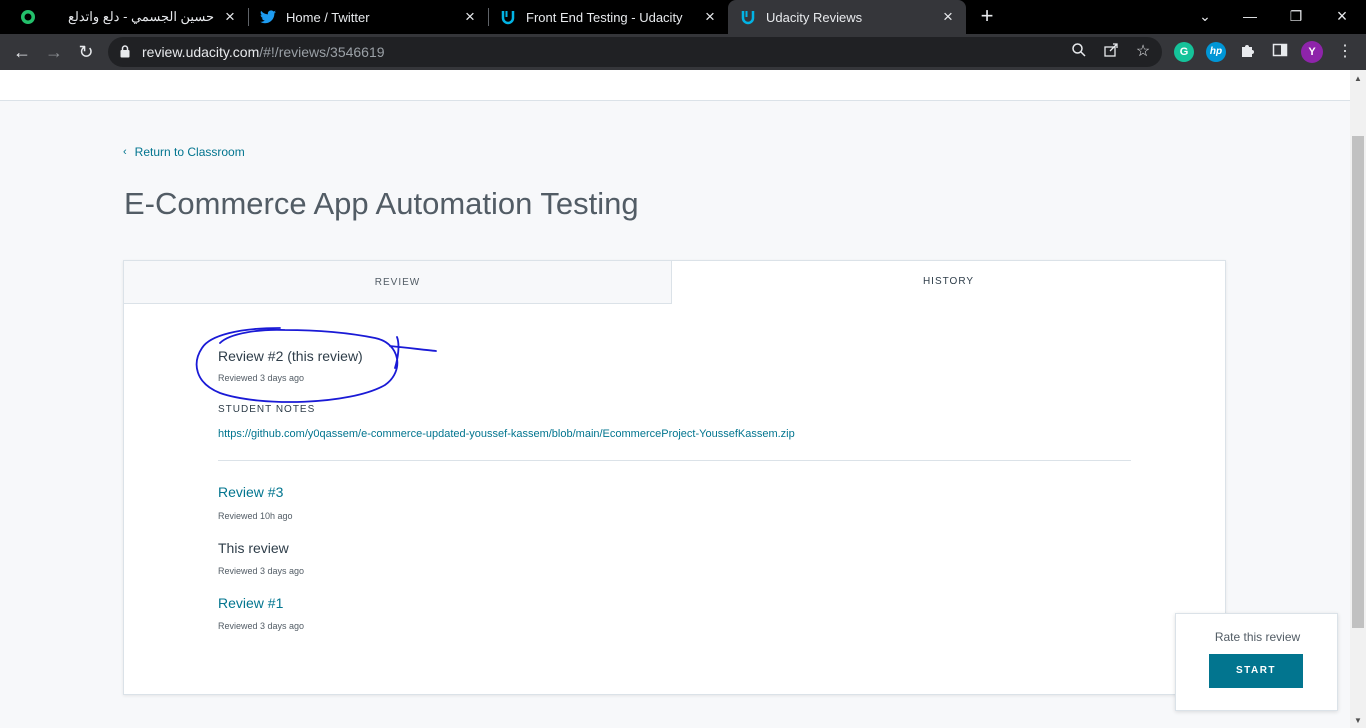  Describe the element at coordinates (1345, 52) in the screenshot. I see `menu-kebab-icon: ⋮` at that location.